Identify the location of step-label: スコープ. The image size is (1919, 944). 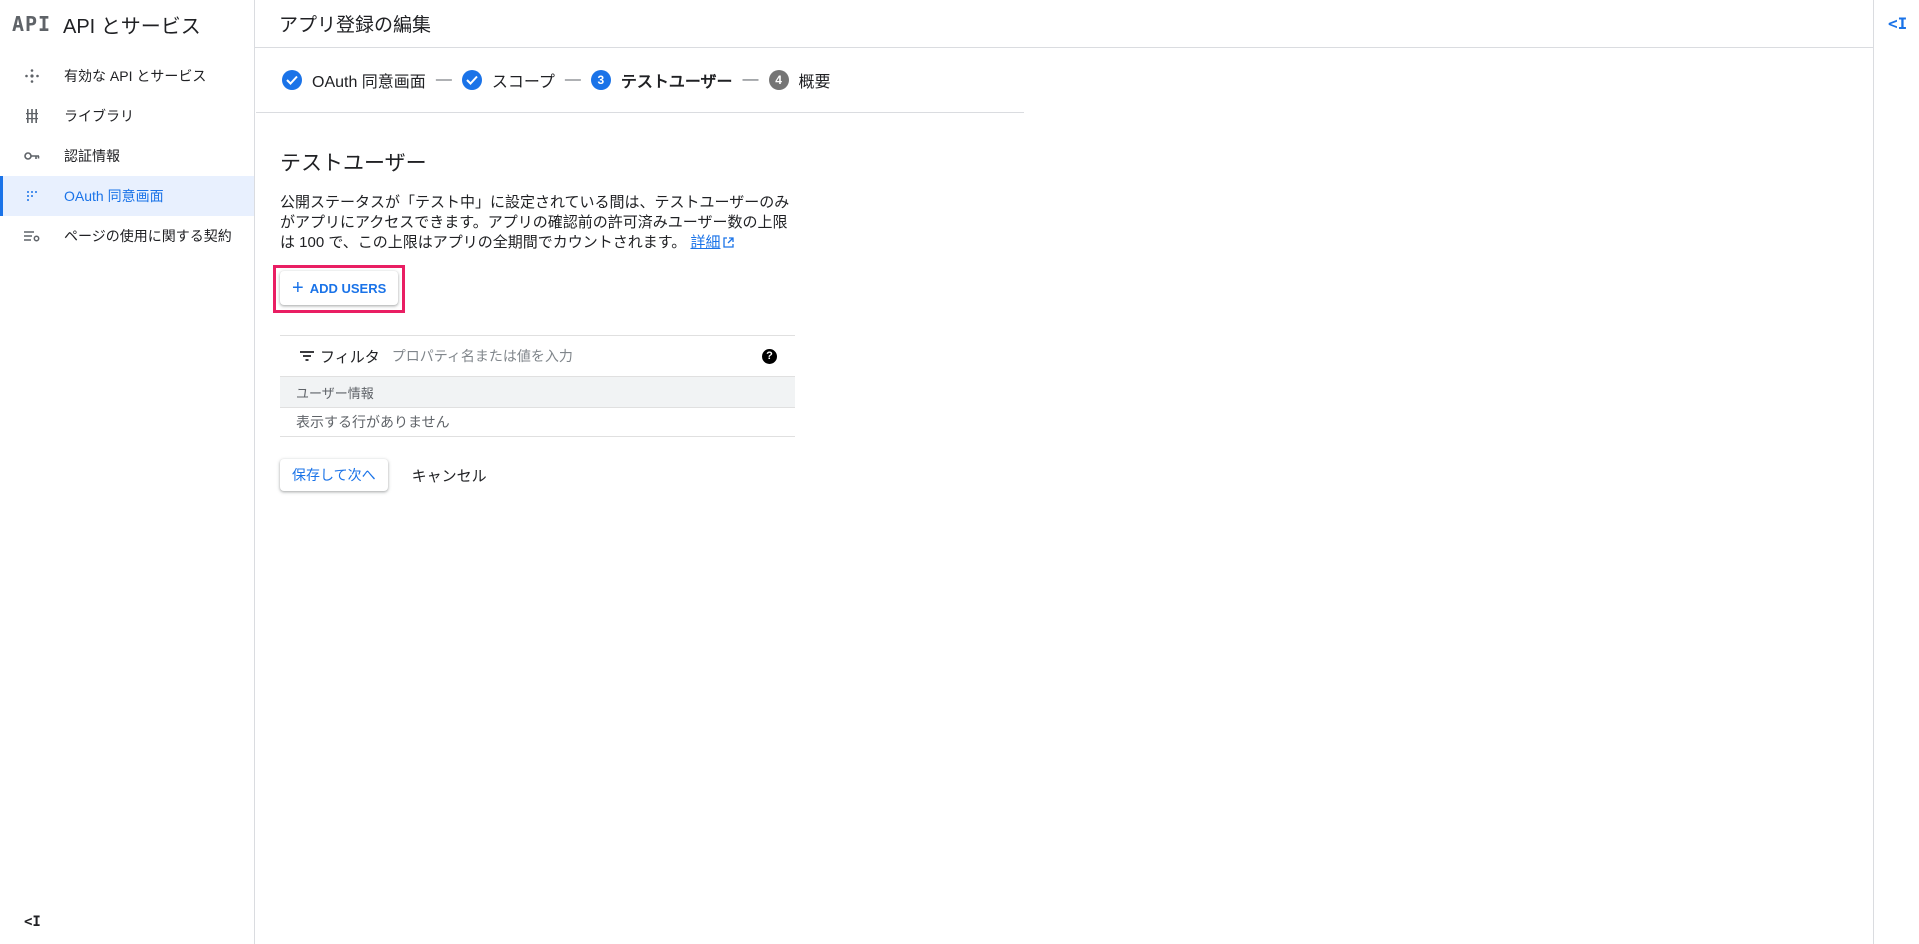
(523, 82).